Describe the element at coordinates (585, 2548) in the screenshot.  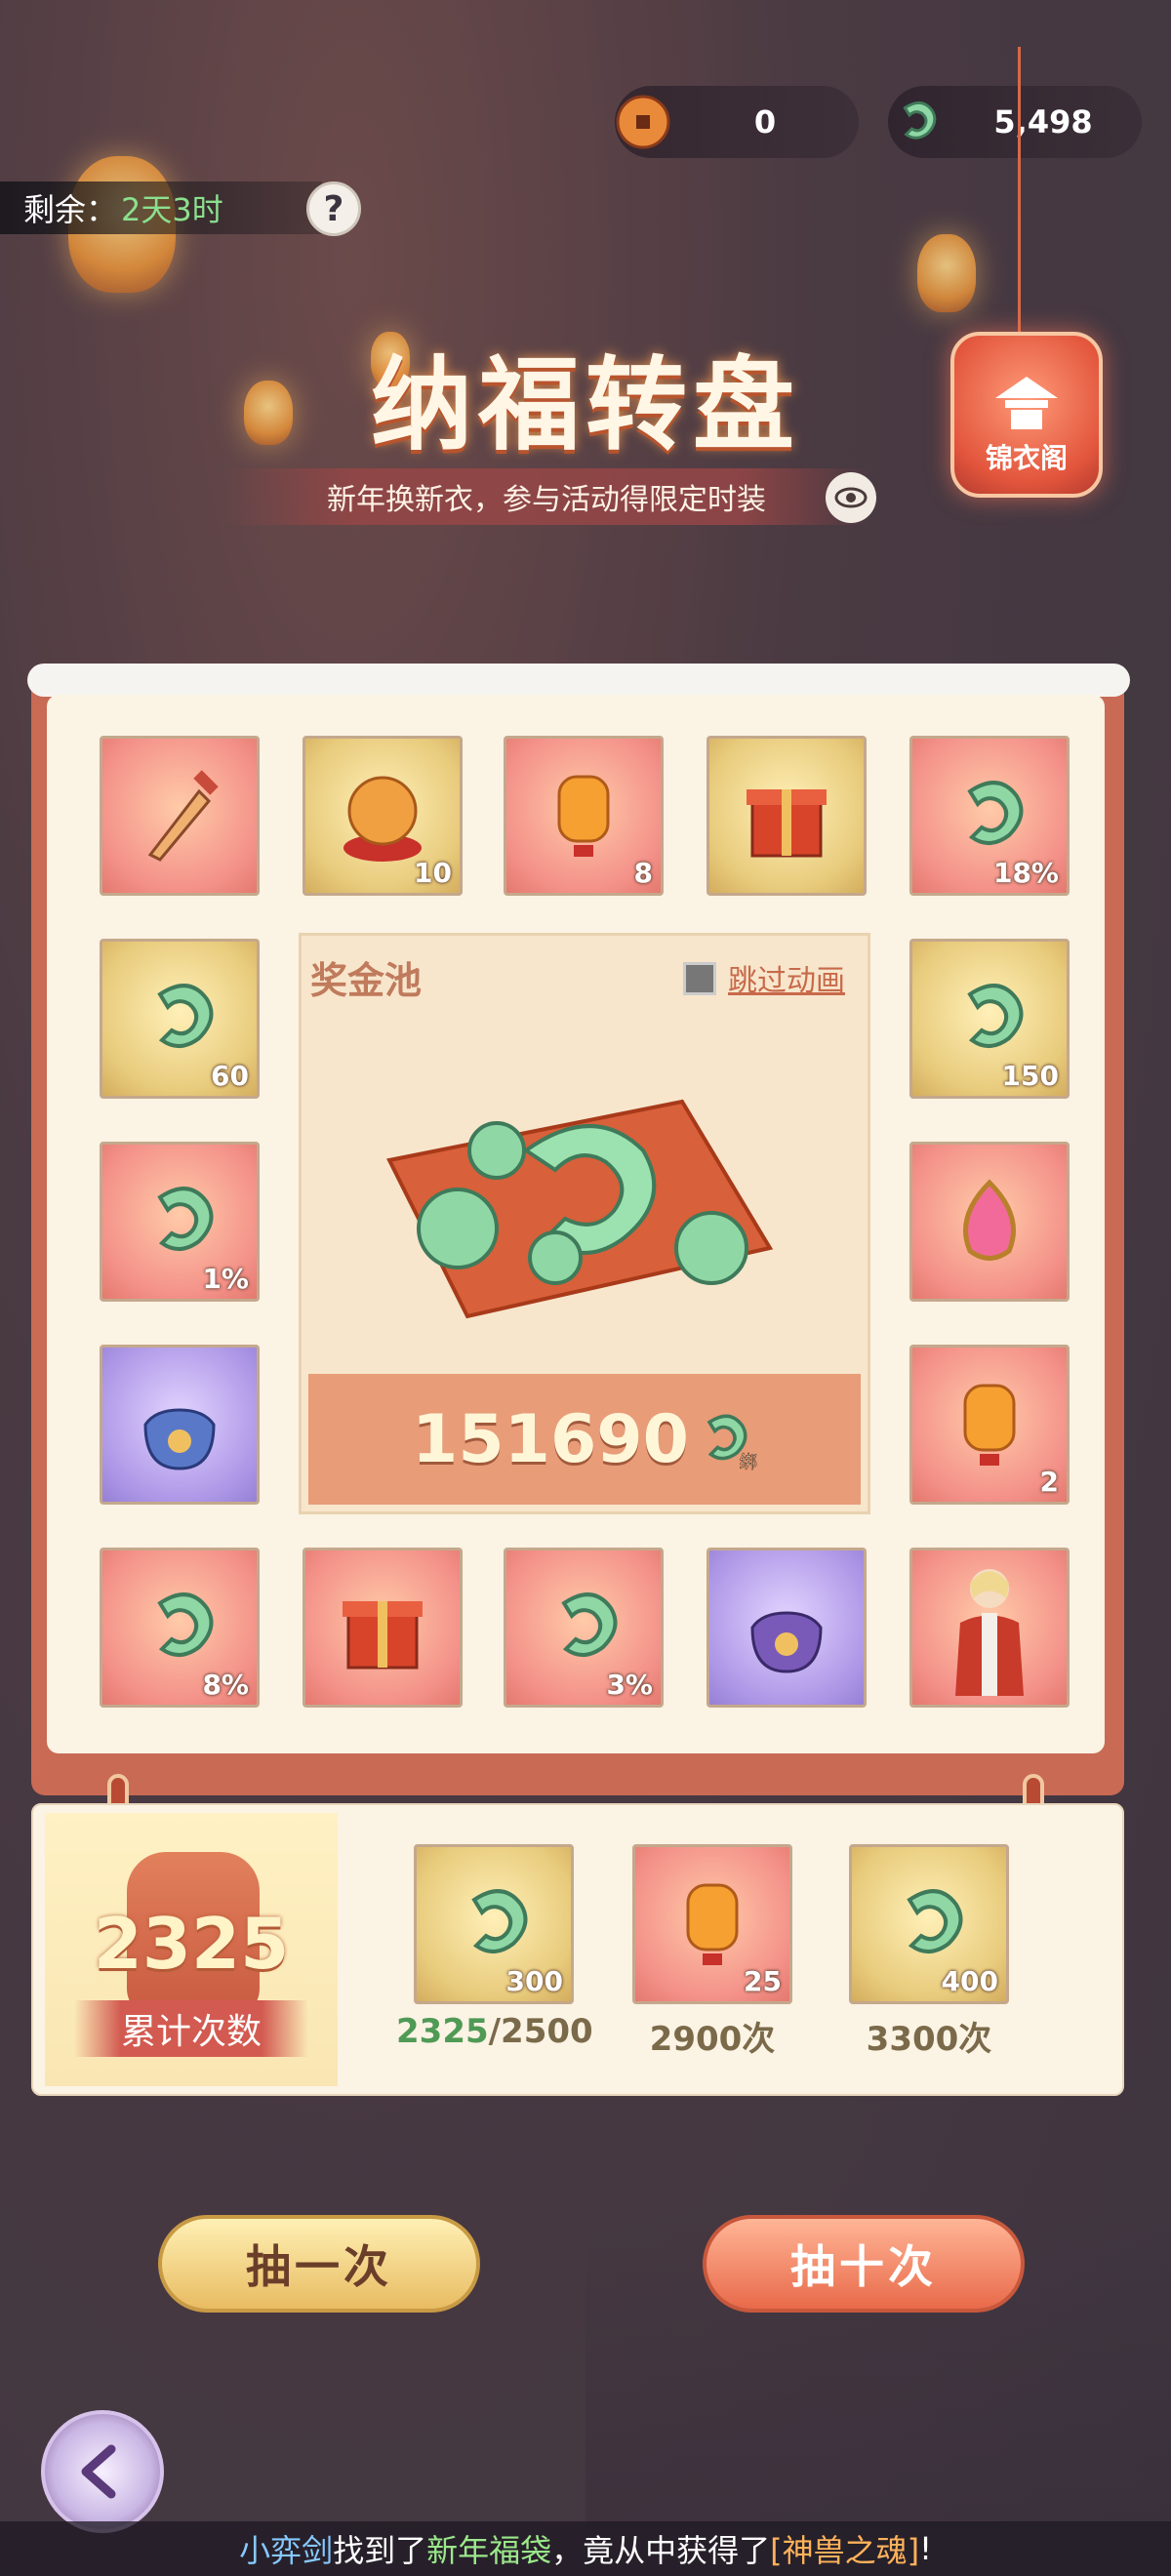
I see `announcement-ticker: 小弈剑 找到了 新年福袋 ，竟从中获得了 [神兽之魂]!` at that location.